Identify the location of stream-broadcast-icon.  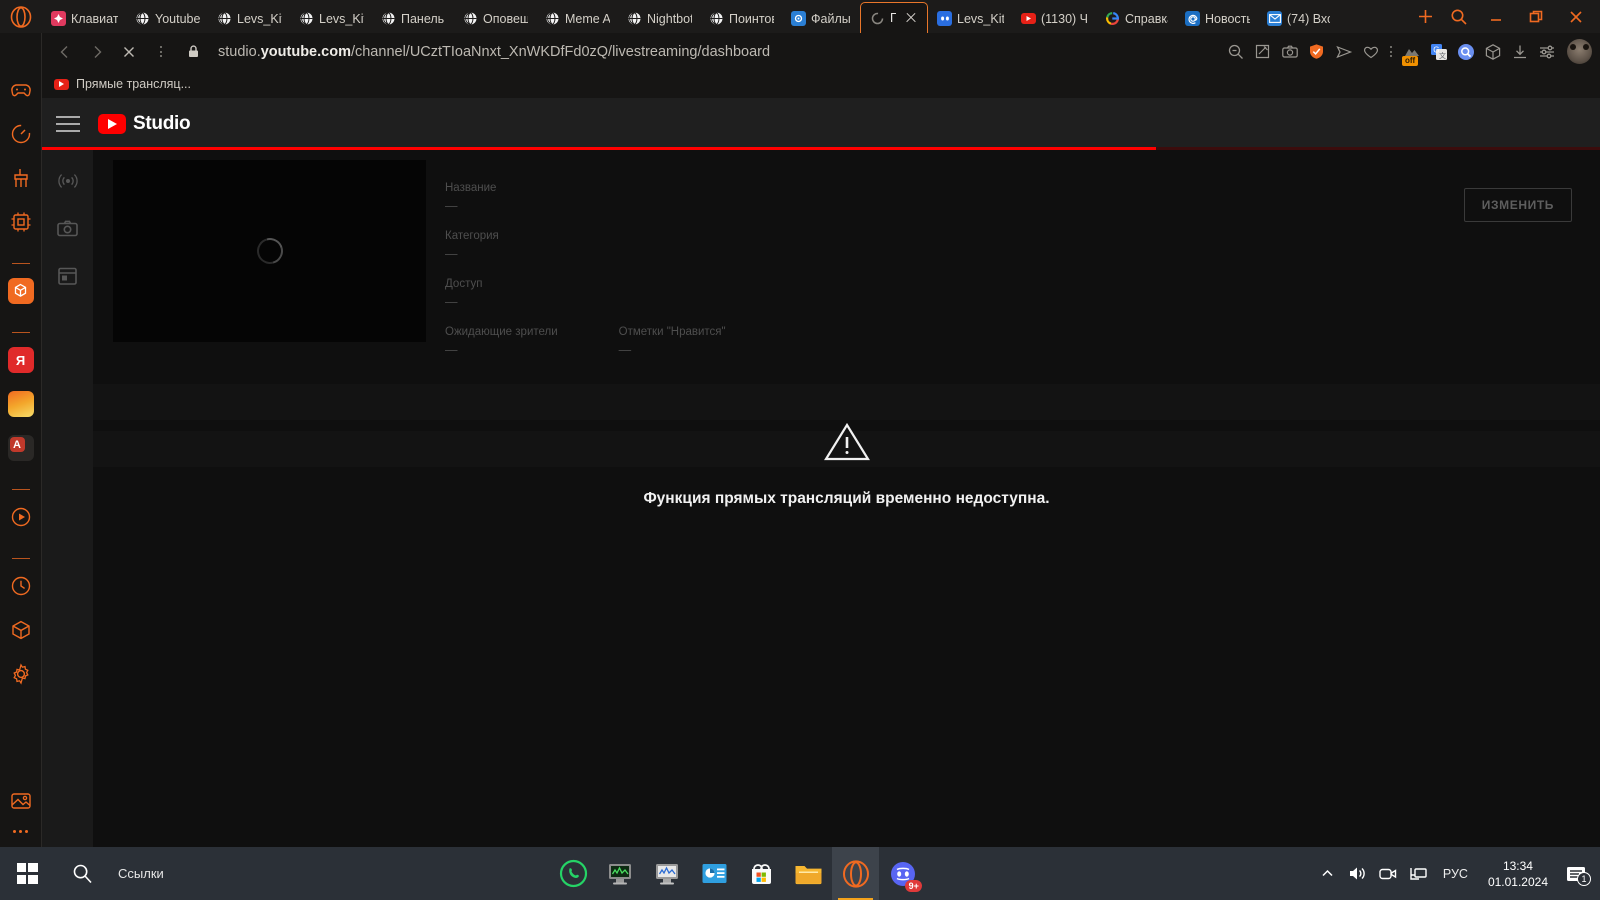
(68, 181).